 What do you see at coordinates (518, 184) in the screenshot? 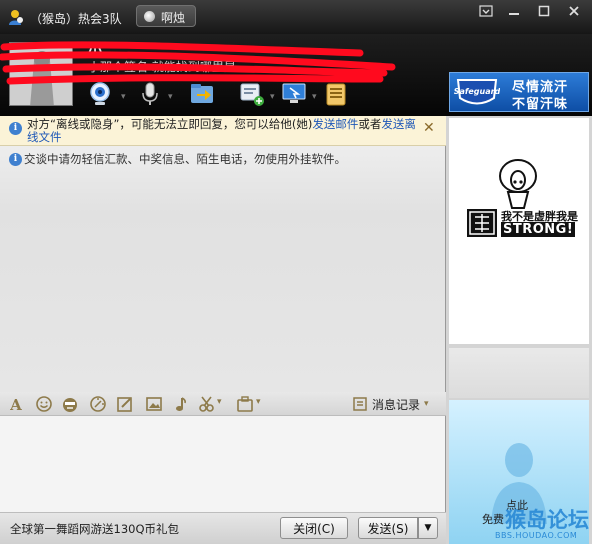
I see `strong-mascot-icon` at bounding box center [518, 184].